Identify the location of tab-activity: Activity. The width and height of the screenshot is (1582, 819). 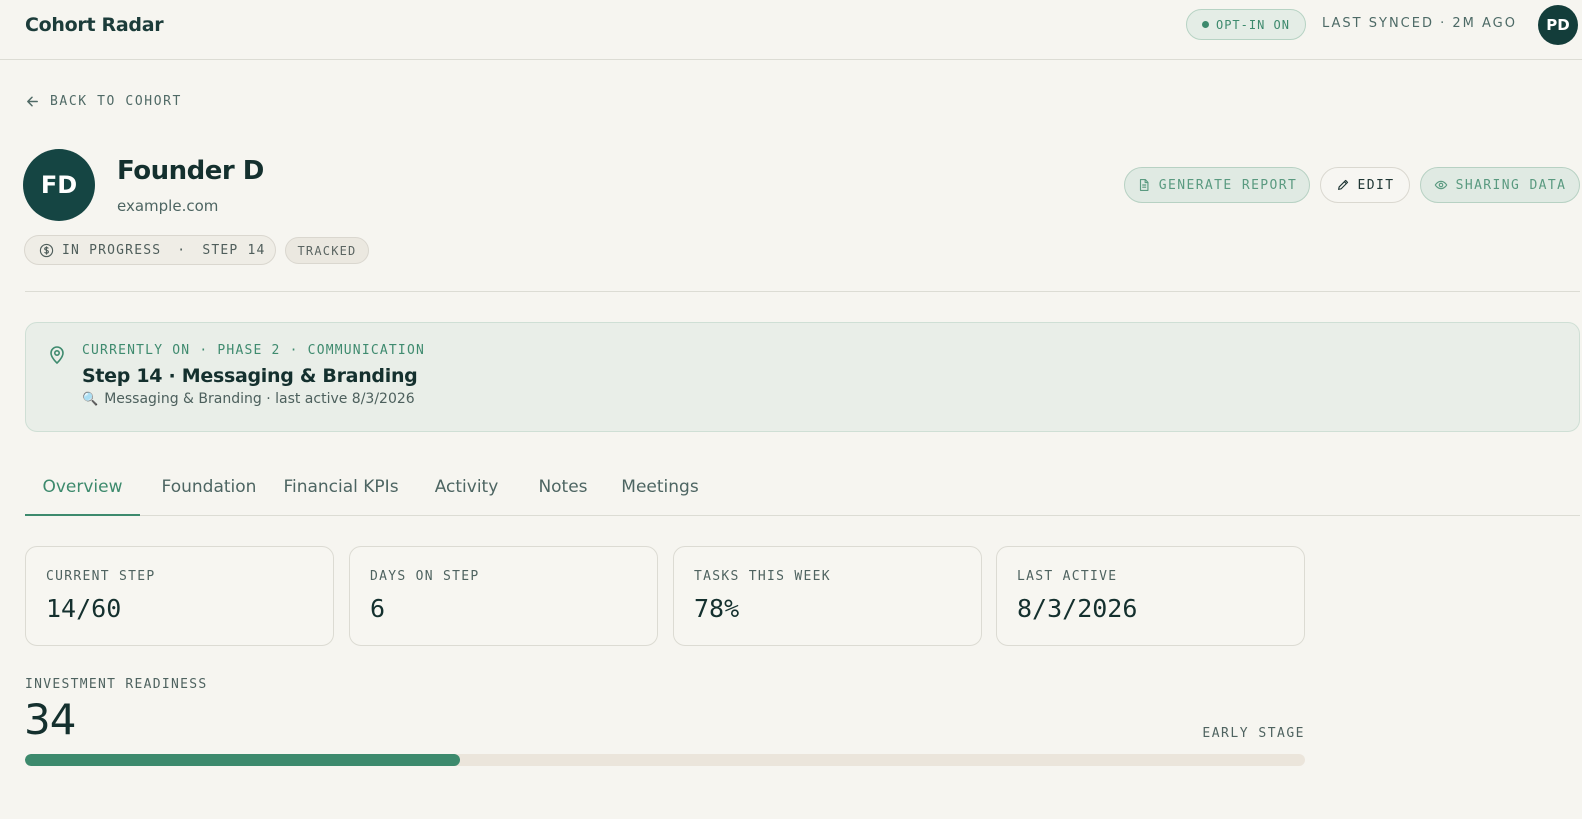
(466, 493).